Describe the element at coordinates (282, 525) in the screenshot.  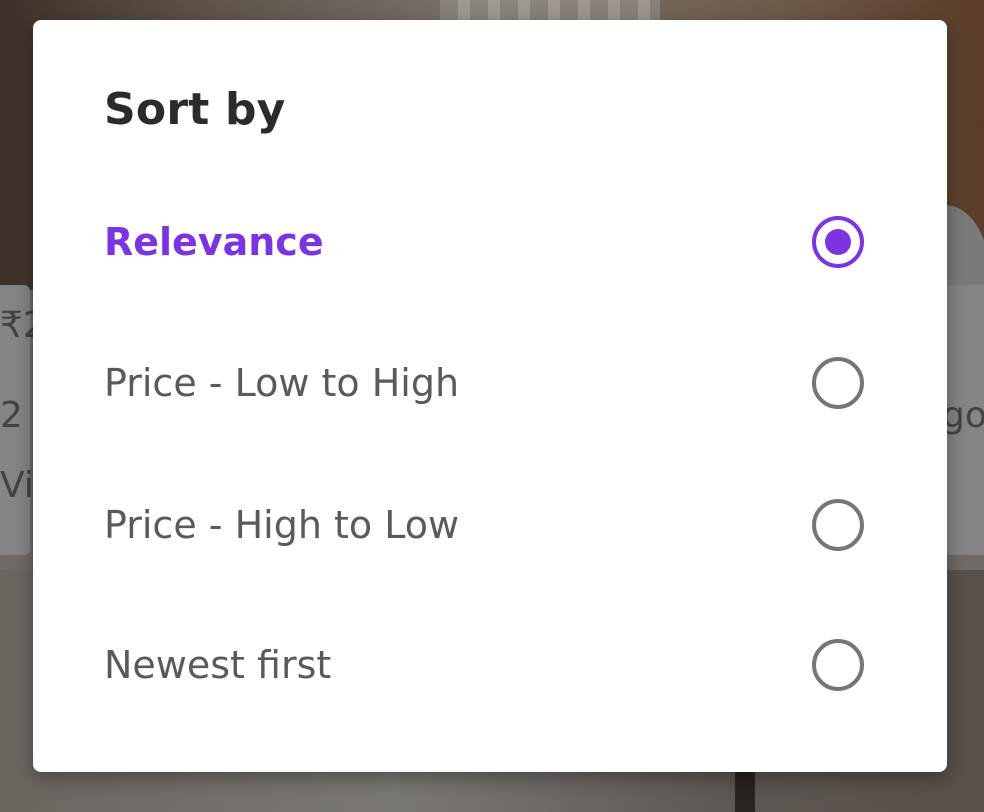
I see `sort-option-label: Price - High to Low` at that location.